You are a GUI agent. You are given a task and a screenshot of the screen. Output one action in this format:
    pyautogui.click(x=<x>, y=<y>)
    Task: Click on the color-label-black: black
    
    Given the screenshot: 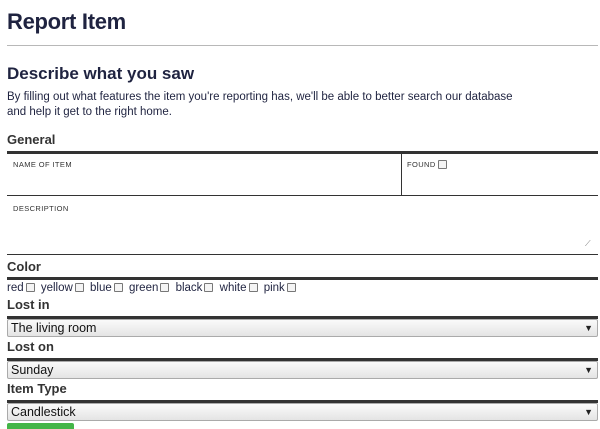 What is the action you would take?
    pyautogui.click(x=189, y=288)
    